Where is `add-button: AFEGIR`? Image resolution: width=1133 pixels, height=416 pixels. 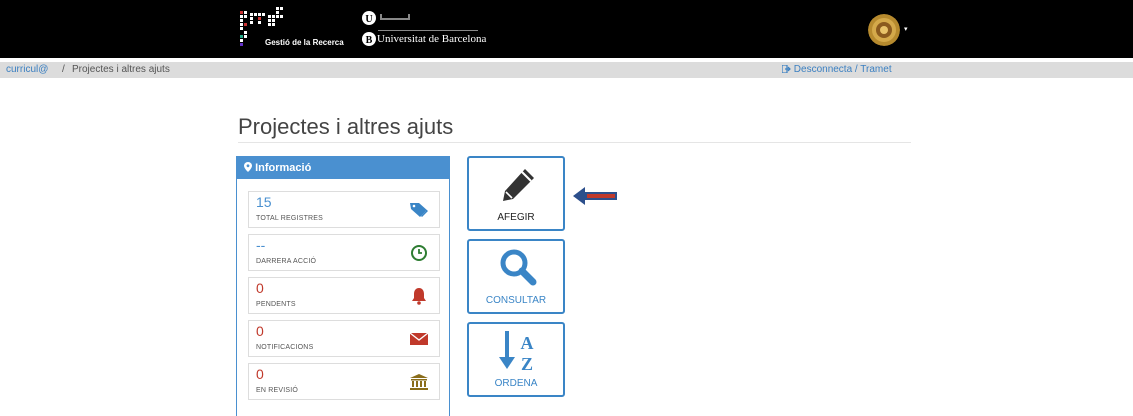 add-button: AFEGIR is located at coordinates (516, 193).